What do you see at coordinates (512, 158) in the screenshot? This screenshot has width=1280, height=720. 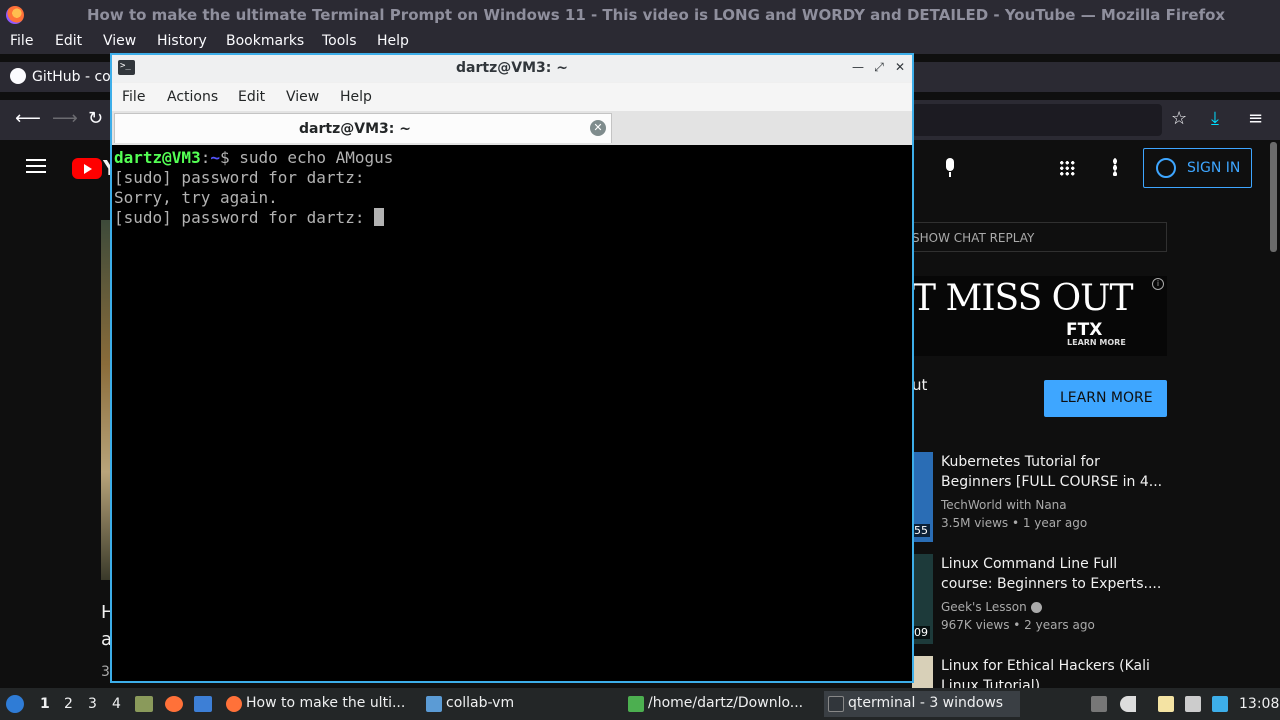 I see `terminal-line: dartz@VM3:~$ sudo echo AMogus` at bounding box center [512, 158].